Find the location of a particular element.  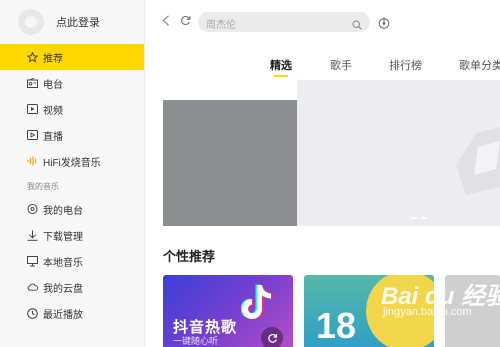

sidebar-item-cloud: 我的云盘 is located at coordinates (72, 287).